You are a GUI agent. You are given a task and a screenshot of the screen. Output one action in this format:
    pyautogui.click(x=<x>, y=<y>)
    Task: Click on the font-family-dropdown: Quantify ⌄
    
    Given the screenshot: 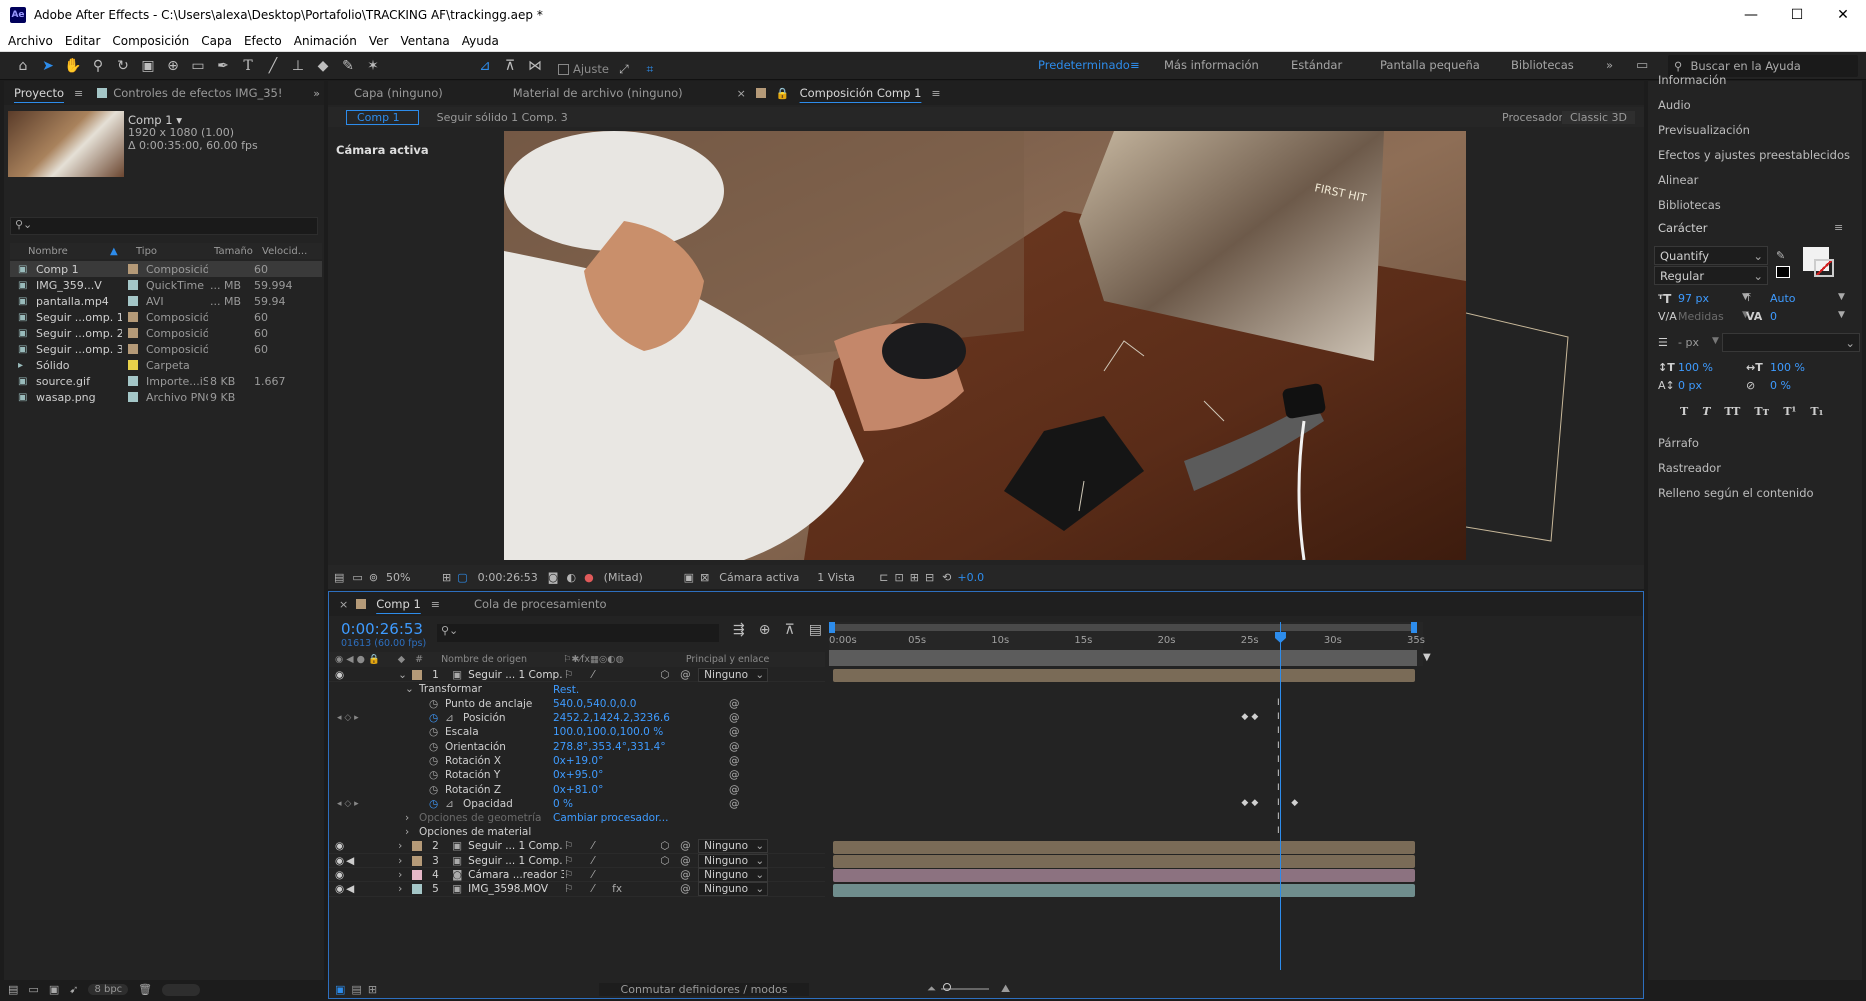 What is the action you would take?
    pyautogui.click(x=1711, y=255)
    